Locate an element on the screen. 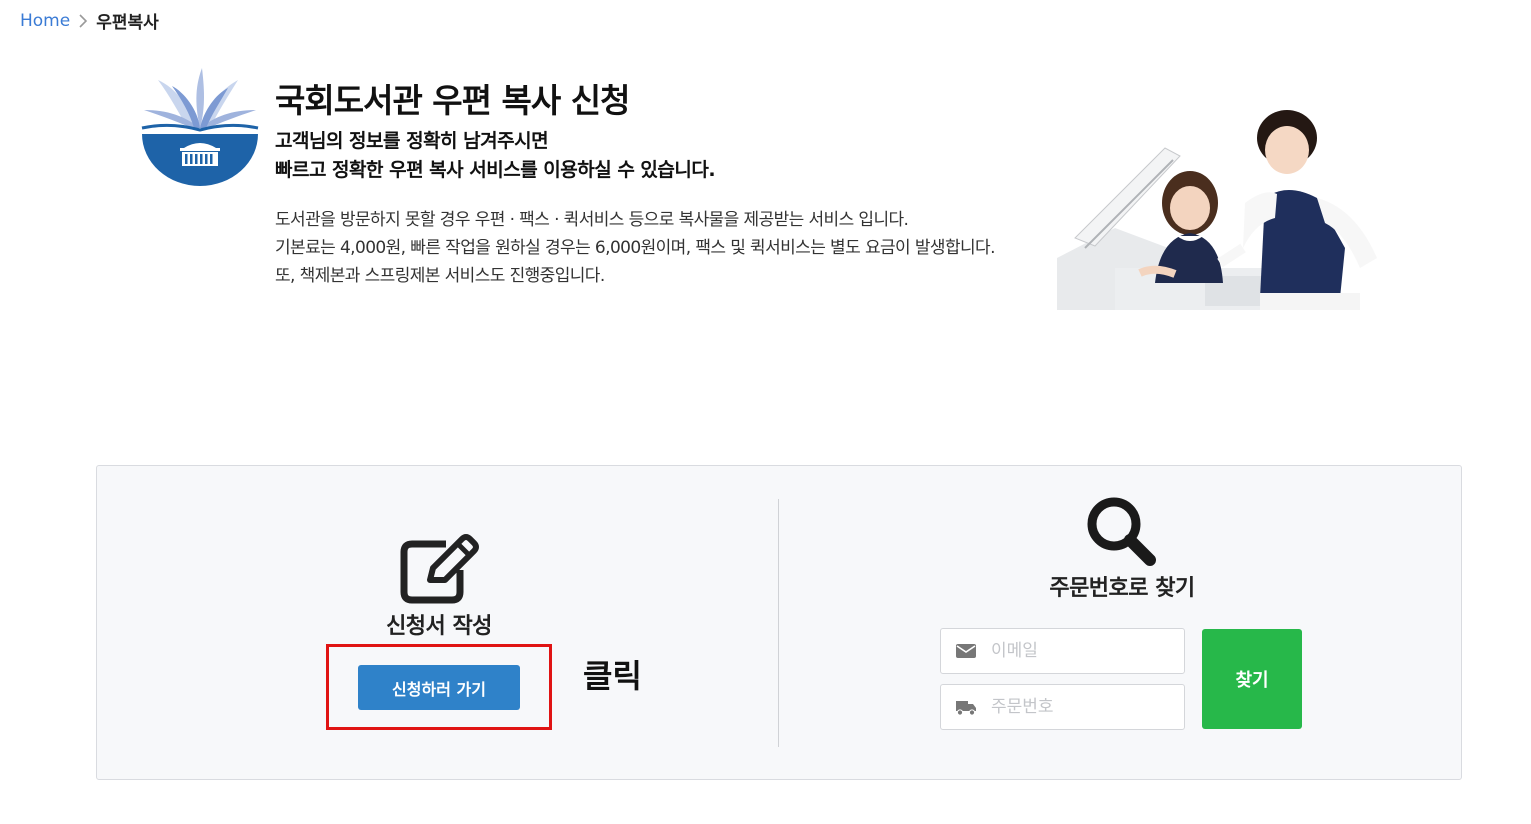 Image resolution: width=1531 pixels, height=824 pixels. panel-divider is located at coordinates (778, 623).